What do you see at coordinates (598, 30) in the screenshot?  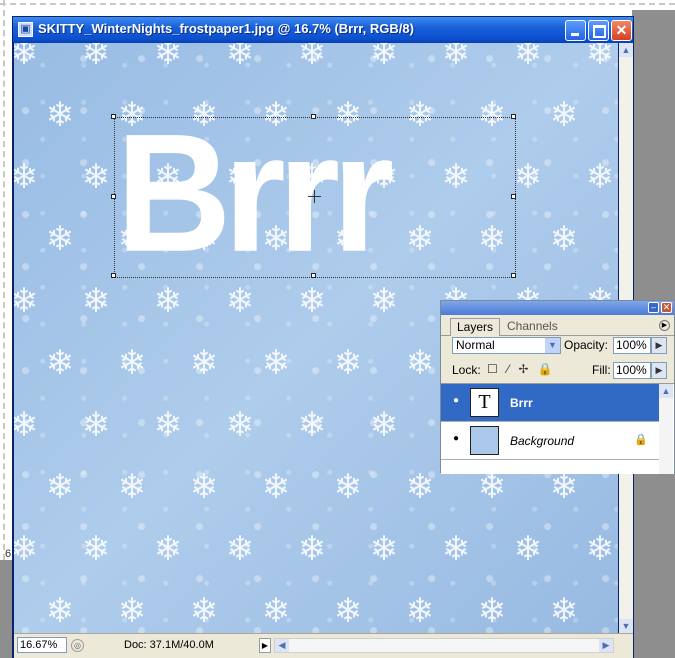 I see `maximize-icon` at bounding box center [598, 30].